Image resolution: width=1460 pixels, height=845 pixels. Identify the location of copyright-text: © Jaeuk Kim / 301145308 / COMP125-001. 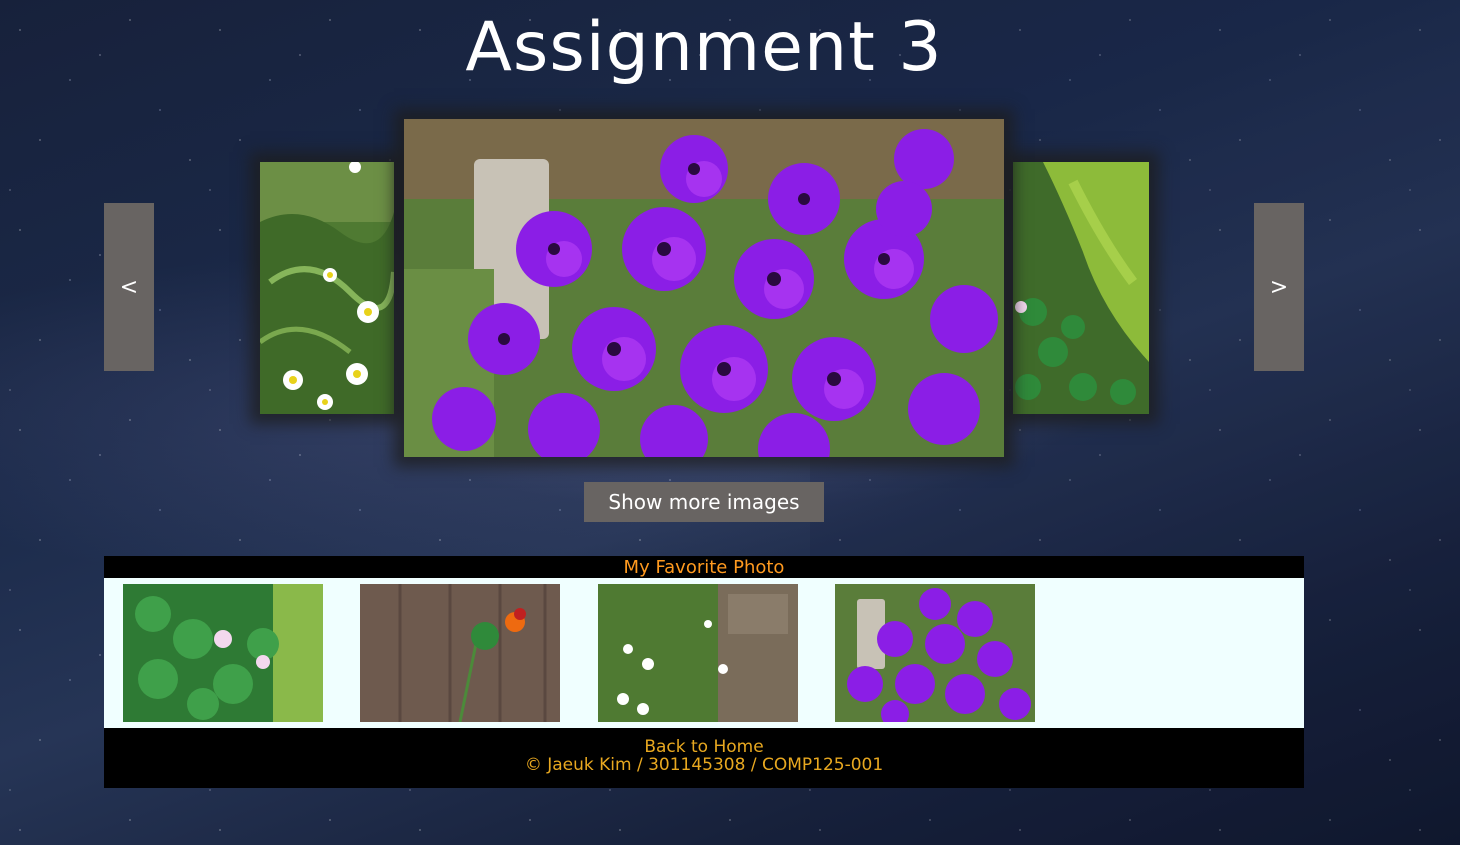
(704, 765).